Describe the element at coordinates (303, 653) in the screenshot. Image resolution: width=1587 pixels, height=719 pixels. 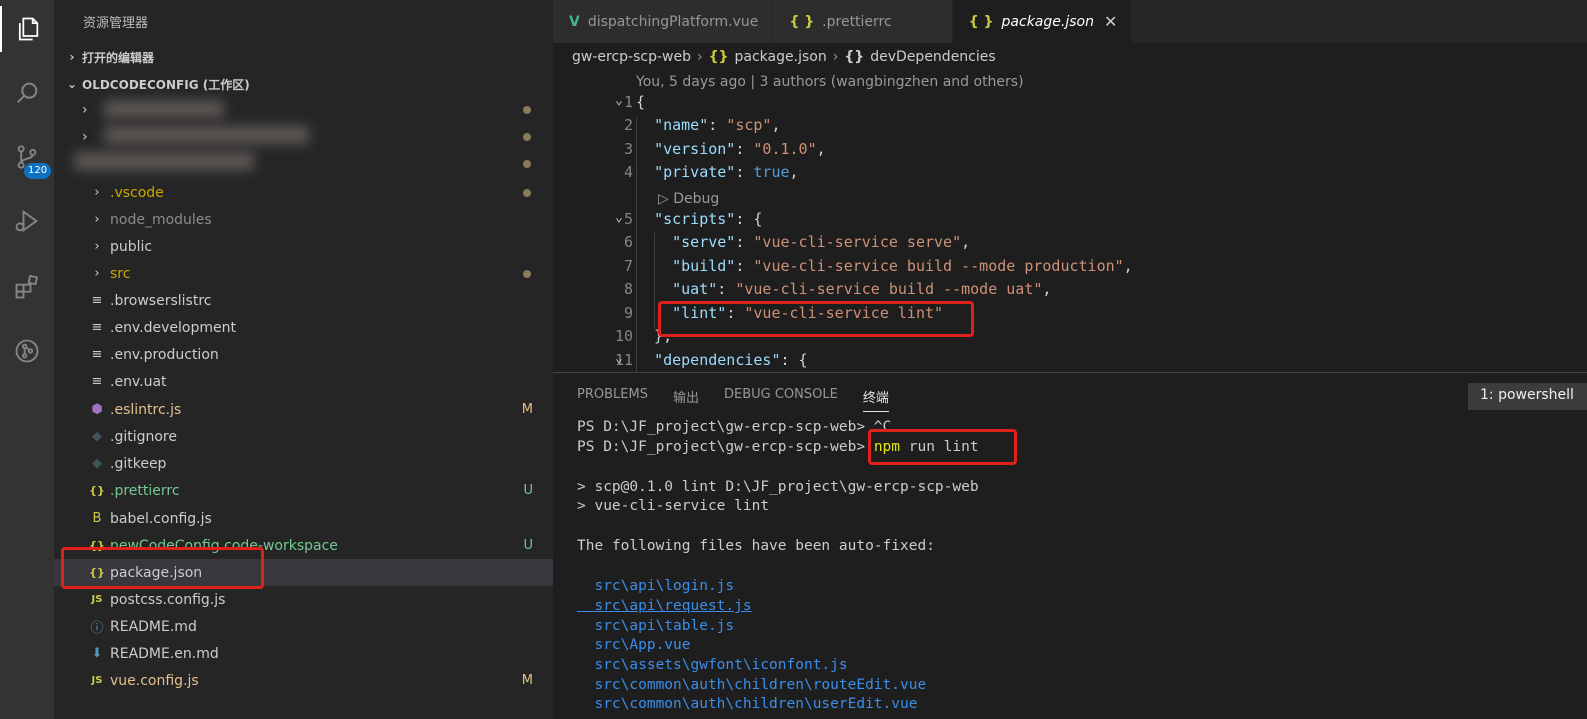
I see `tree-item: ⬇ README.en.md` at that location.